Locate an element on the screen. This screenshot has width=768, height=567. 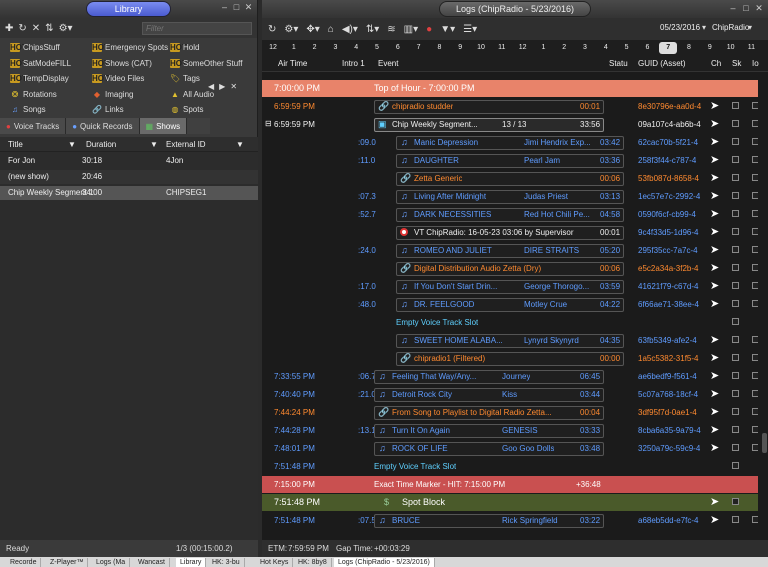
station-select: ChipRadio is located at coordinates (730, 27).